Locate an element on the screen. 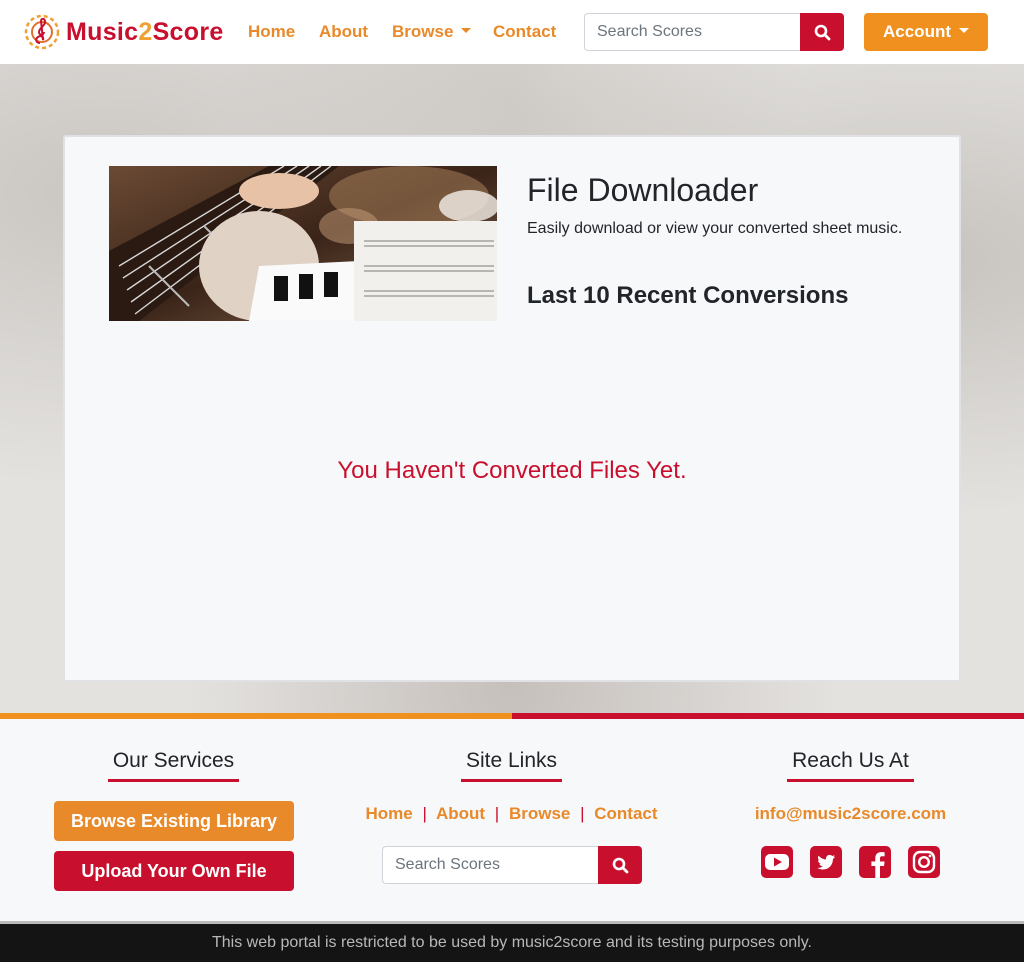 Image resolution: width=1024 pixels, height=962 pixels. nav-search-button is located at coordinates (822, 32).